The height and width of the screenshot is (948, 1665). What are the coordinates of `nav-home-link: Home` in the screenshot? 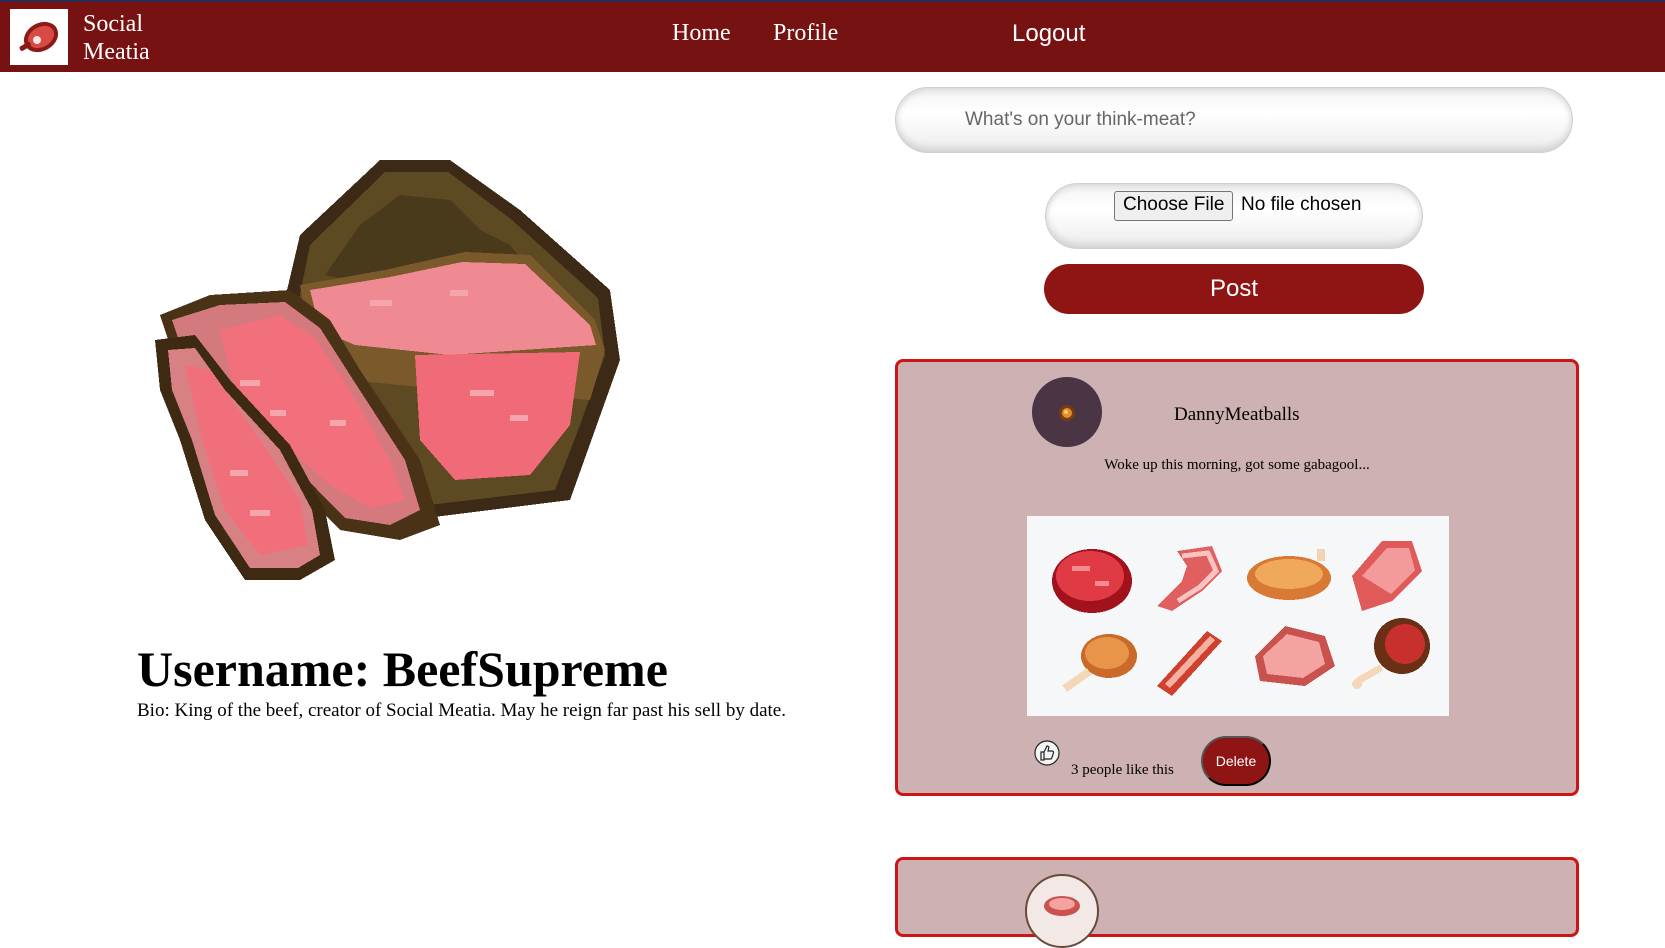 It's located at (701, 33).